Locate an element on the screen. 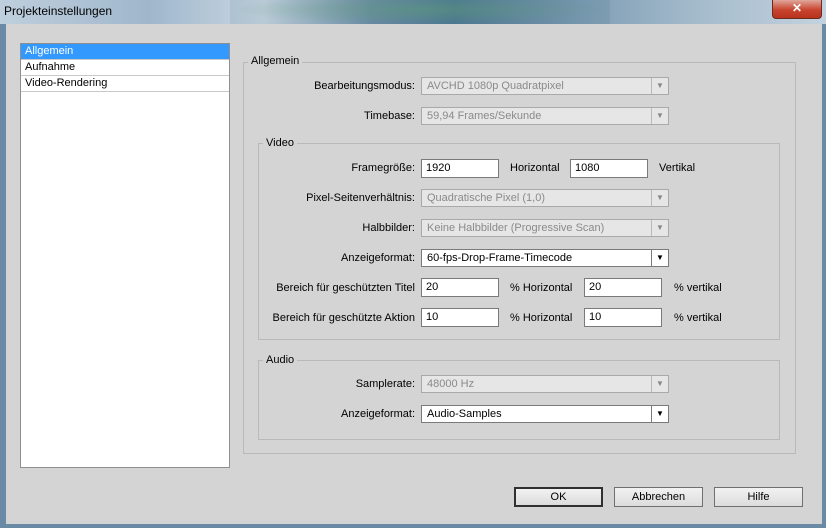  title-safe-horizontal-unit: % Horizontal is located at coordinates (541, 288).